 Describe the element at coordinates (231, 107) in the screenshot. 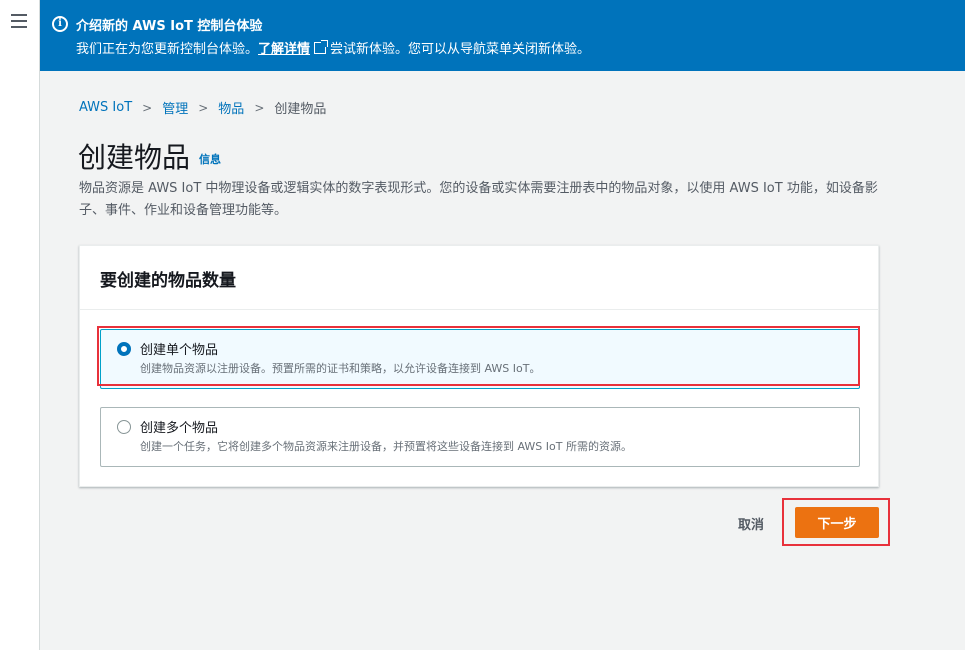

I see `breadcrumb-things: 物品` at that location.